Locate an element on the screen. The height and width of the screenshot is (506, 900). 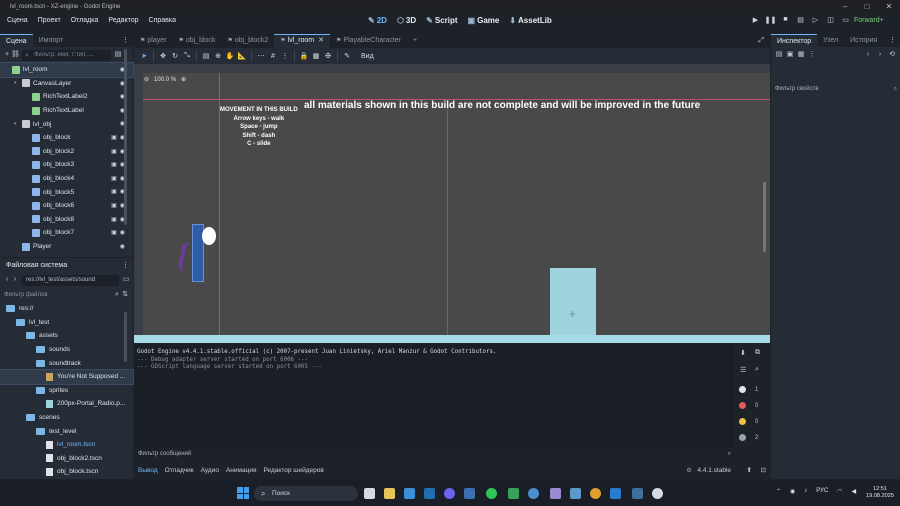
selectable-tool-icon: ▤ is located at coordinates (206, 56).